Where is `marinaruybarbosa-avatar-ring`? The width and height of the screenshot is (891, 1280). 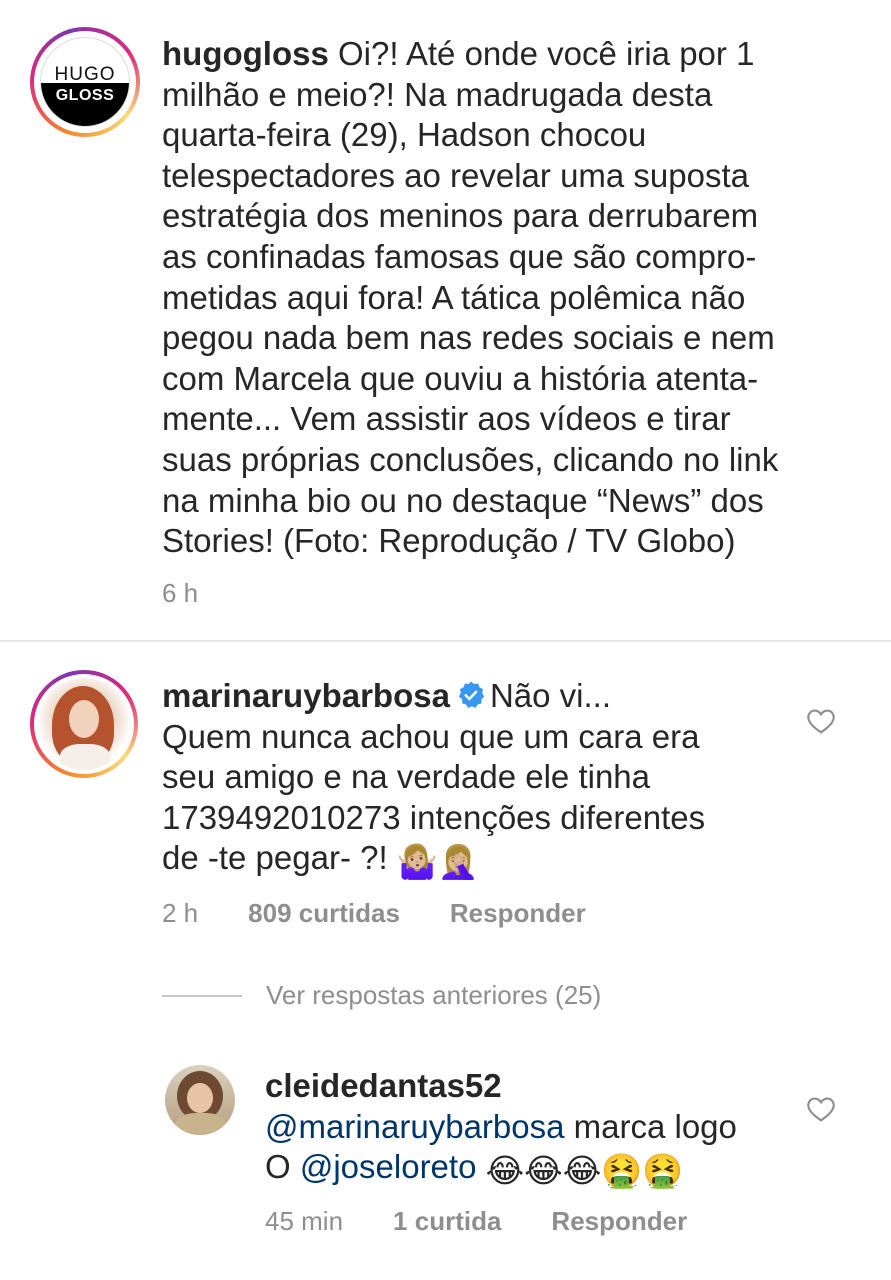 marinaruybarbosa-avatar-ring is located at coordinates (84, 724).